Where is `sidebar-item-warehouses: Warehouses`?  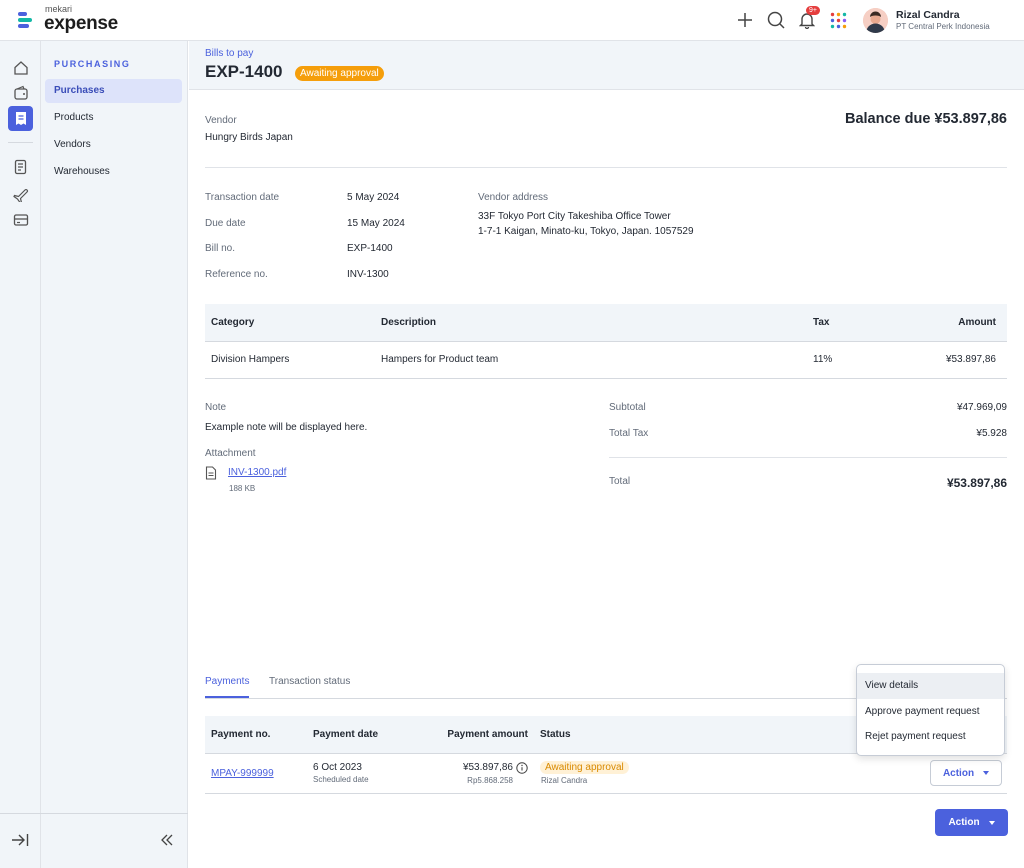
sidebar-item-warehouses: Warehouses is located at coordinates (113, 172).